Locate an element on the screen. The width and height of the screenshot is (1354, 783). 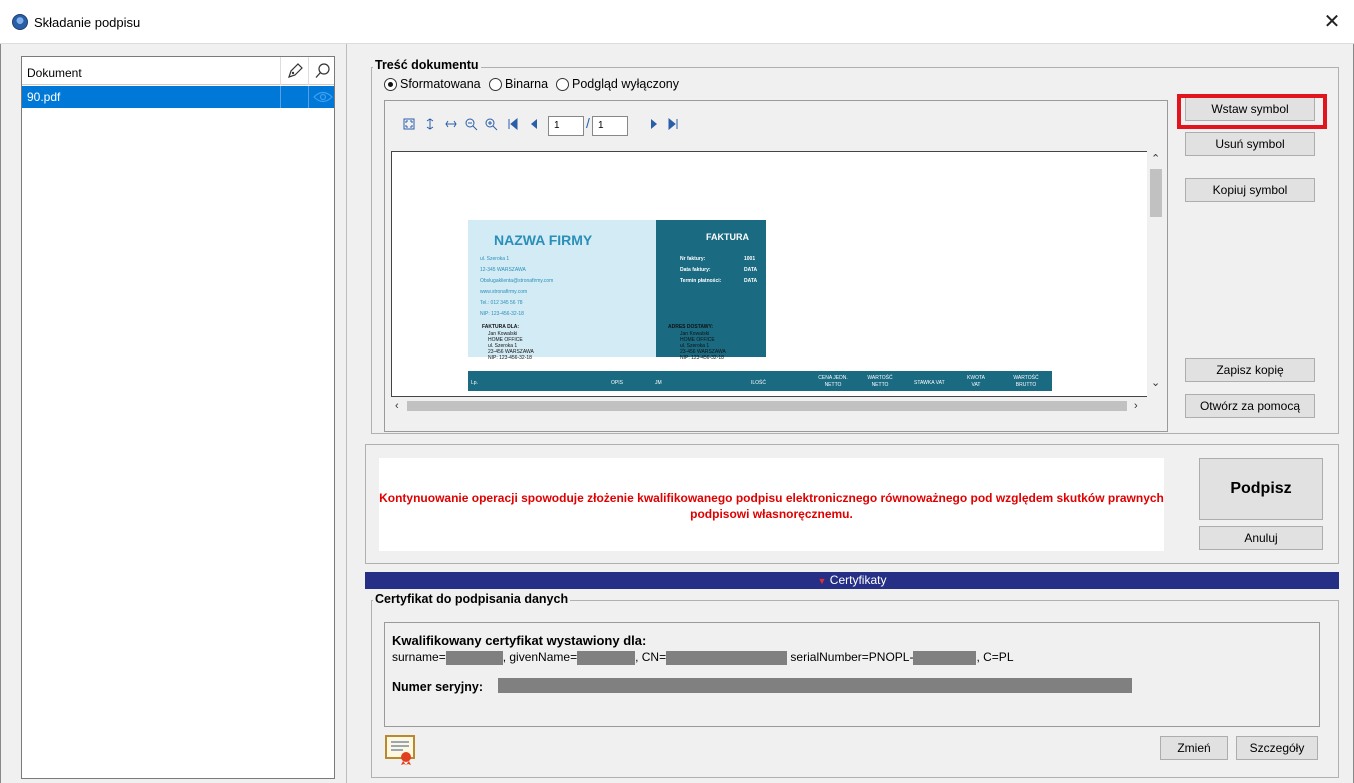
invoice-text: JM is located at coordinates (658, 383).